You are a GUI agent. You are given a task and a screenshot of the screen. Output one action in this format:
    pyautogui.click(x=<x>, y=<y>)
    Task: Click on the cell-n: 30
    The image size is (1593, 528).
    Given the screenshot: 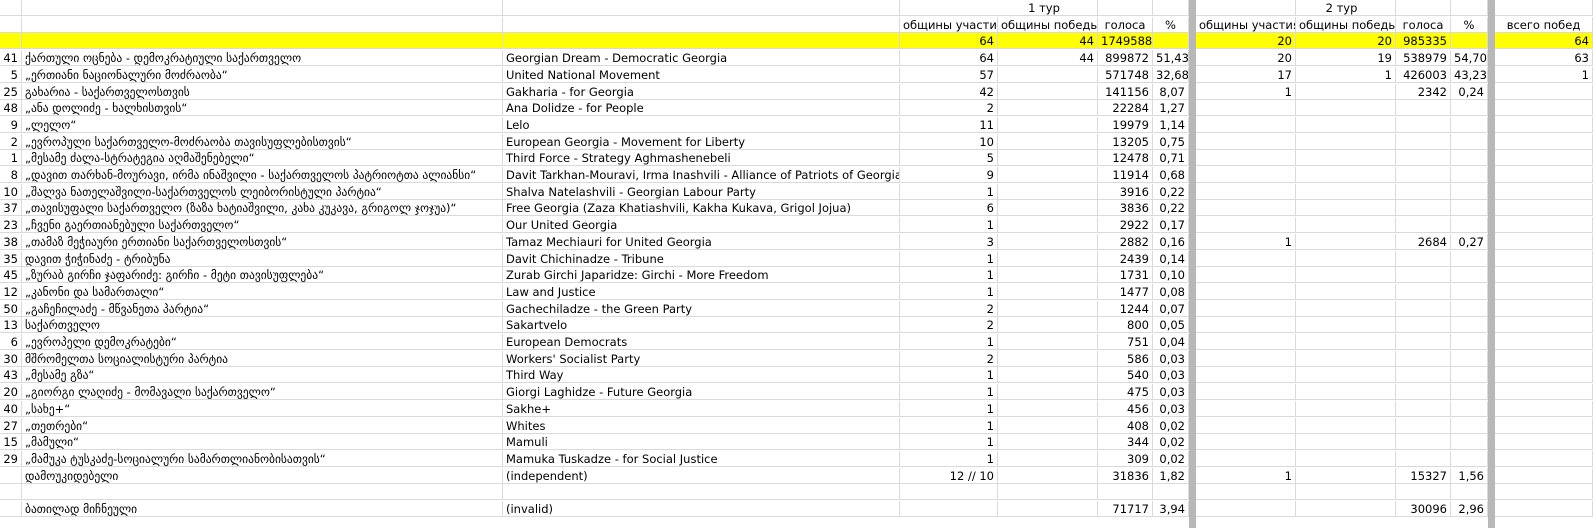 What is the action you would take?
    pyautogui.click(x=11, y=358)
    